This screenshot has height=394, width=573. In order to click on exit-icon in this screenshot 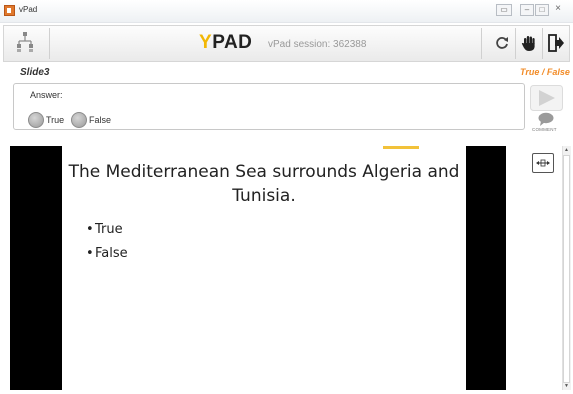, I will do `click(556, 43)`.